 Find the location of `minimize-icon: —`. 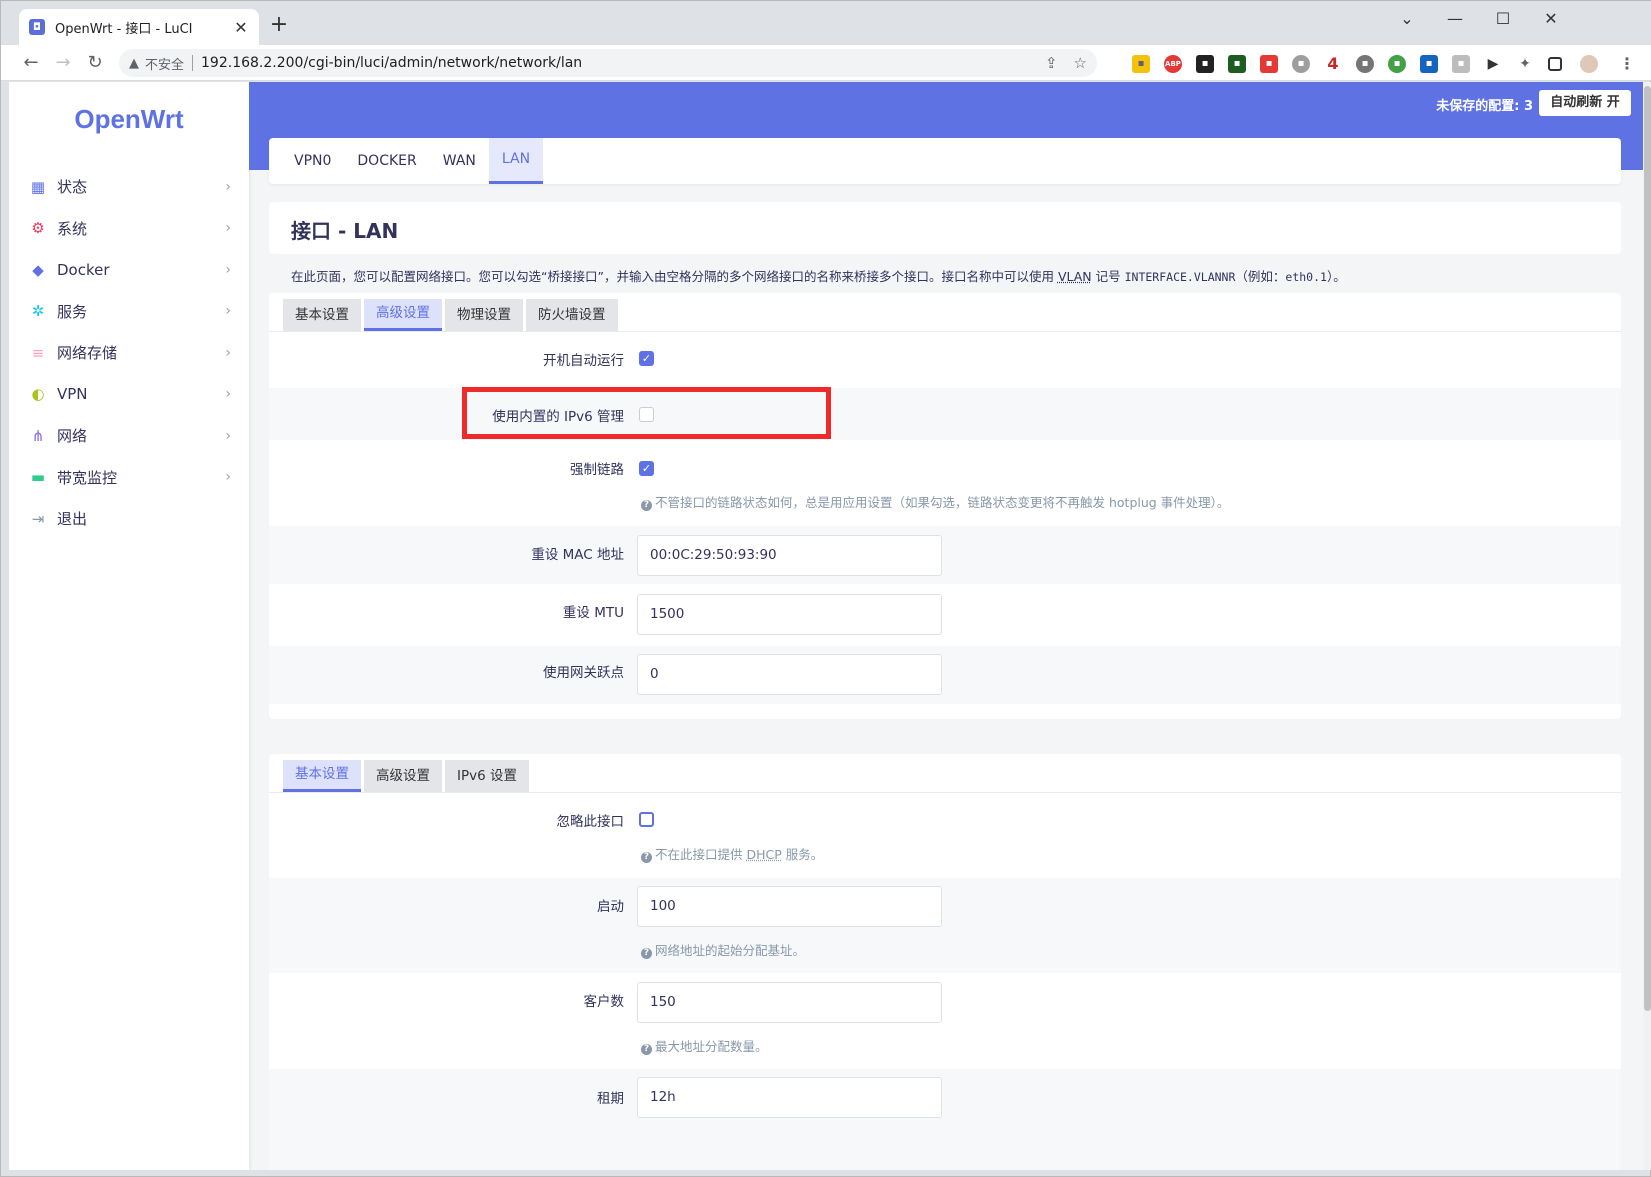

minimize-icon: — is located at coordinates (1455, 19).